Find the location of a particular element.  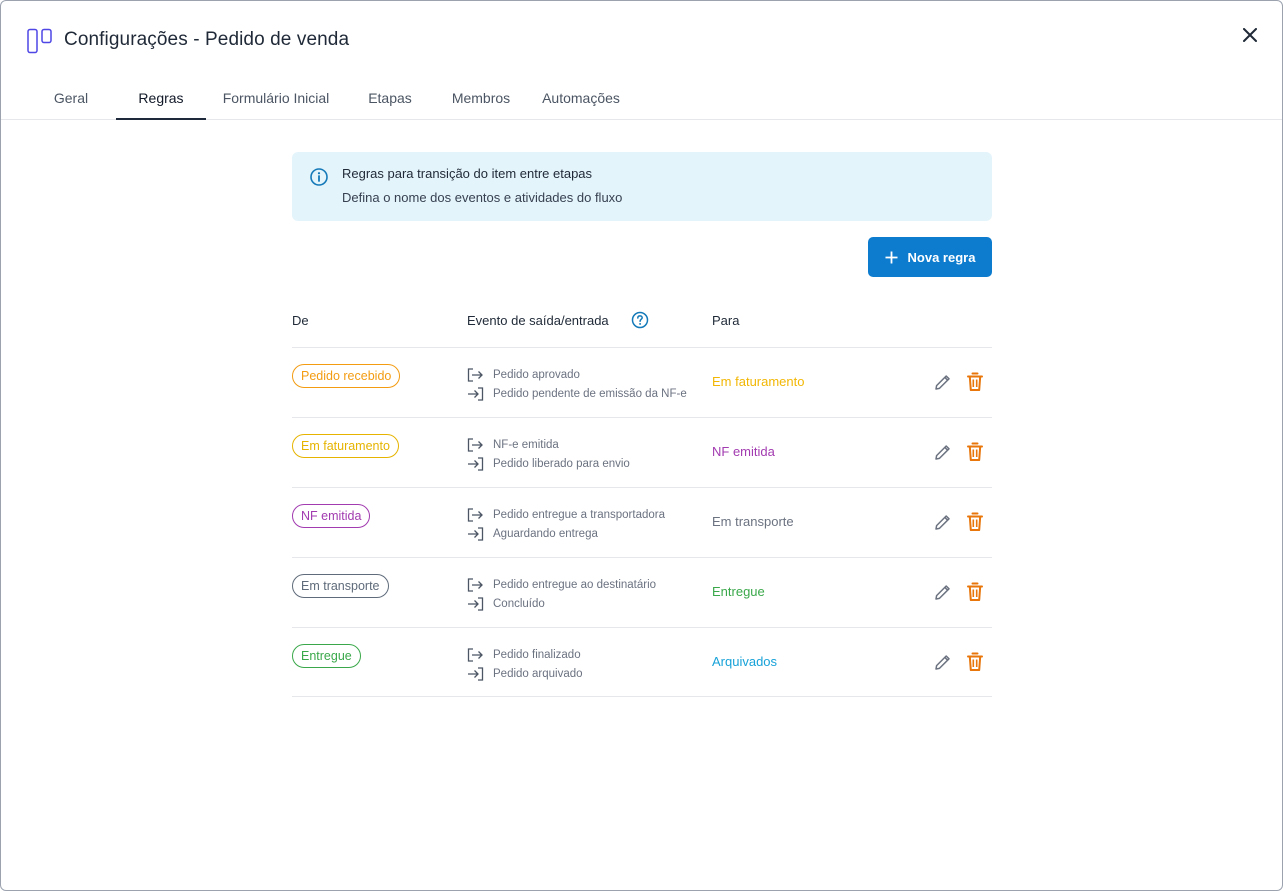

from-stage-badge: Em transporte is located at coordinates (340, 586).